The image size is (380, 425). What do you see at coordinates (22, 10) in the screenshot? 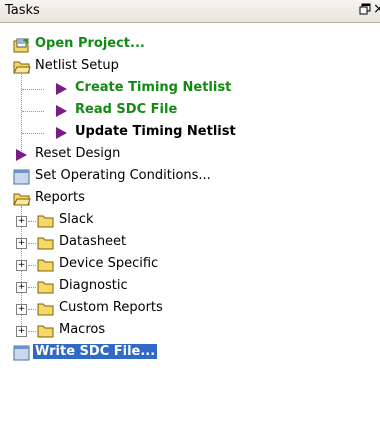
I see `panel-title: Tasks` at bounding box center [22, 10].